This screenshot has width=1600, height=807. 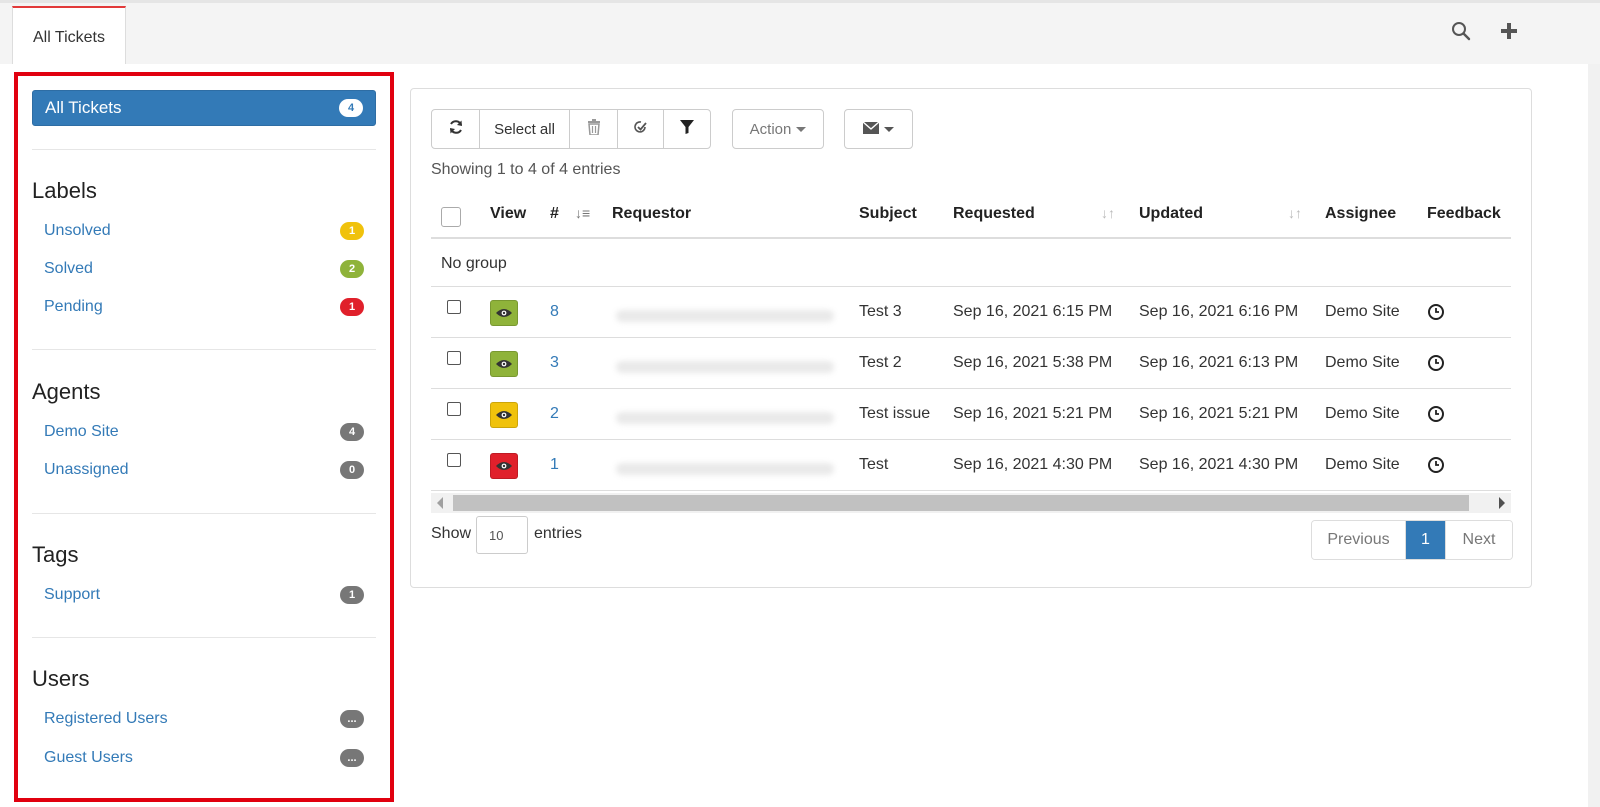 I want to click on refresh-button, so click(x=456, y=129).